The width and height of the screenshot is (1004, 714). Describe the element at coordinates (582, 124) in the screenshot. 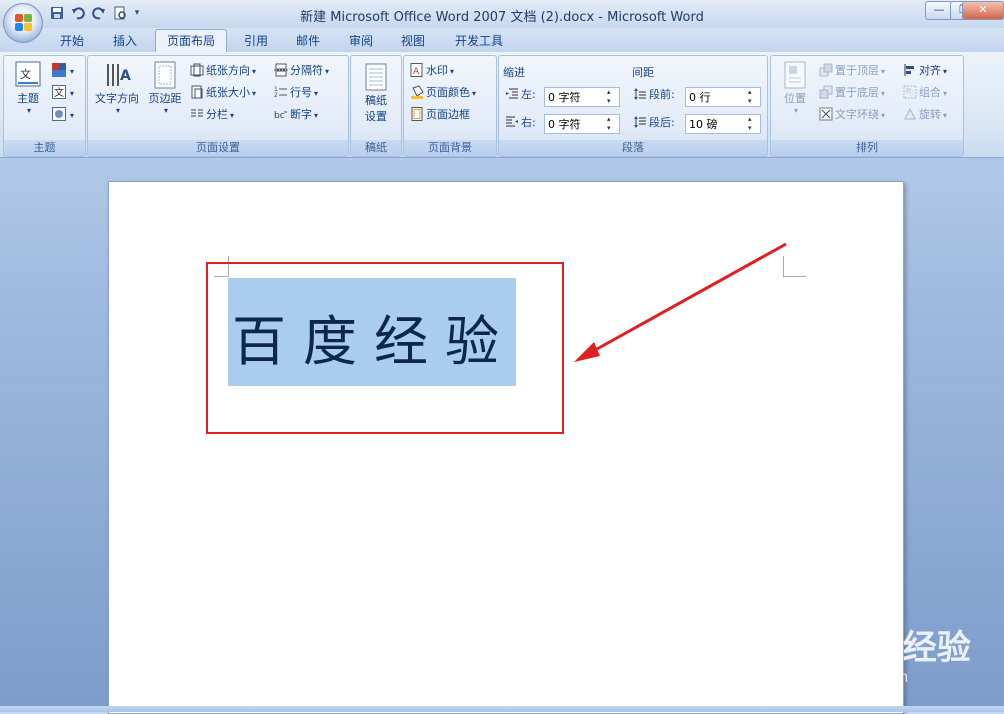

I see `indent-right-input: 0 字符 ▴ ▾` at that location.